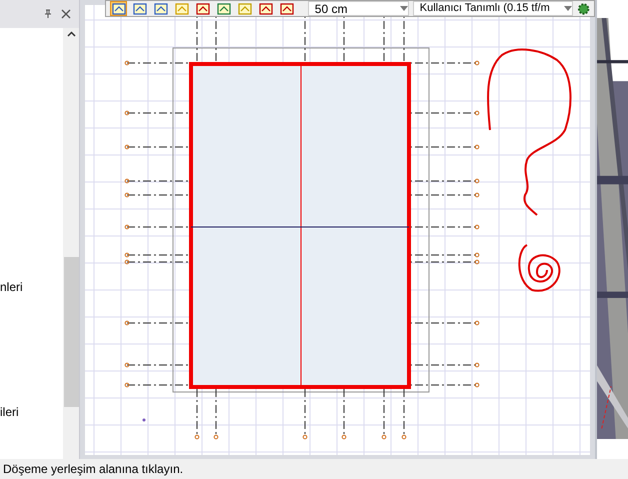 The height and width of the screenshot is (479, 628). Describe the element at coordinates (539, 268) in the screenshot. I see `freehand-stroke` at that location.